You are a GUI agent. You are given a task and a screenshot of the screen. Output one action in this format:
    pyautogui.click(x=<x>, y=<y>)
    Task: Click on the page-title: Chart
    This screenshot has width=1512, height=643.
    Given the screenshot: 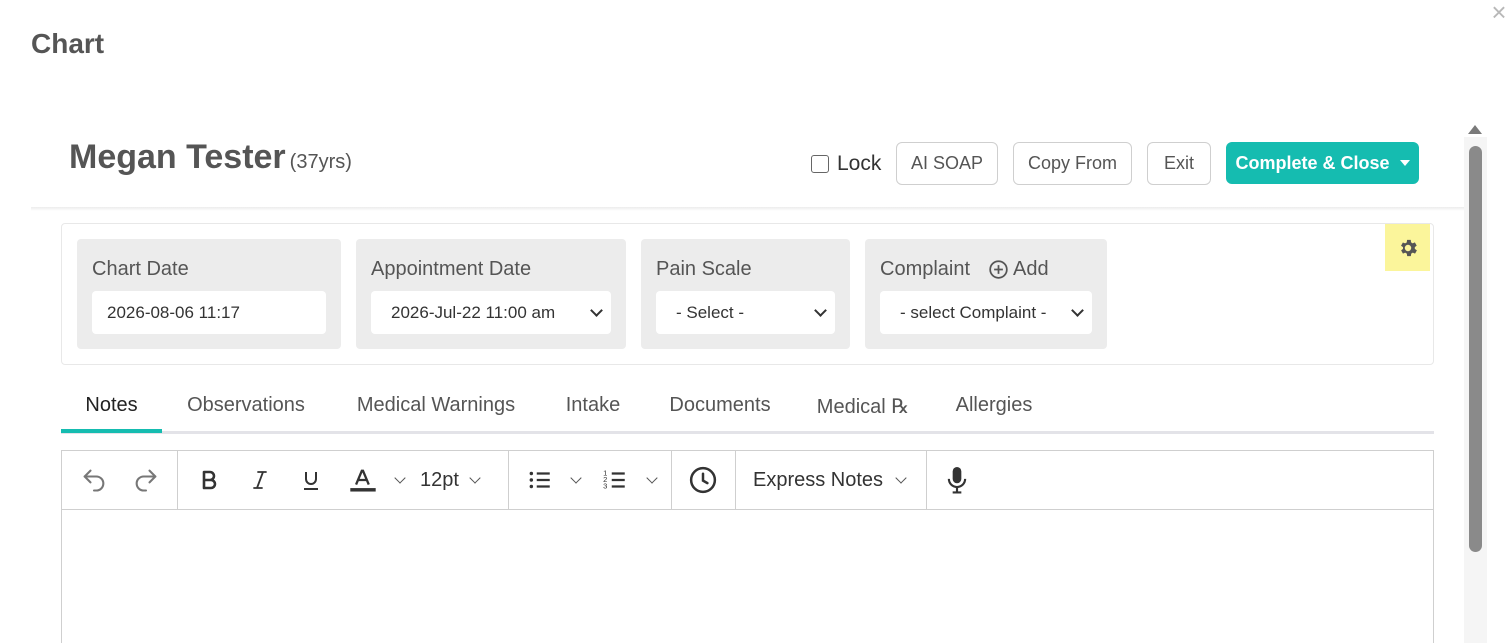 What is the action you would take?
    pyautogui.click(x=68, y=43)
    